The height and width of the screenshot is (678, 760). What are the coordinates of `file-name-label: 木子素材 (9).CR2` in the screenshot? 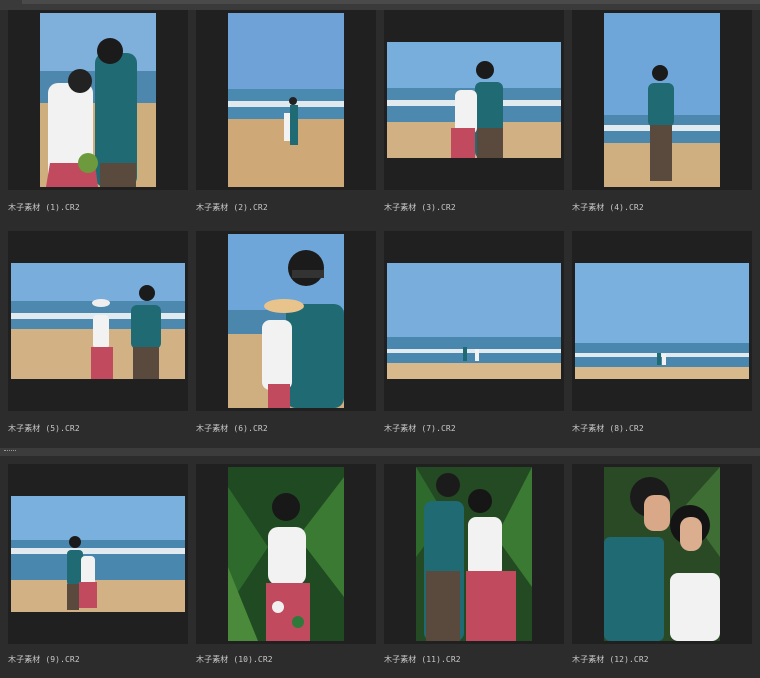 It's located at (44, 659).